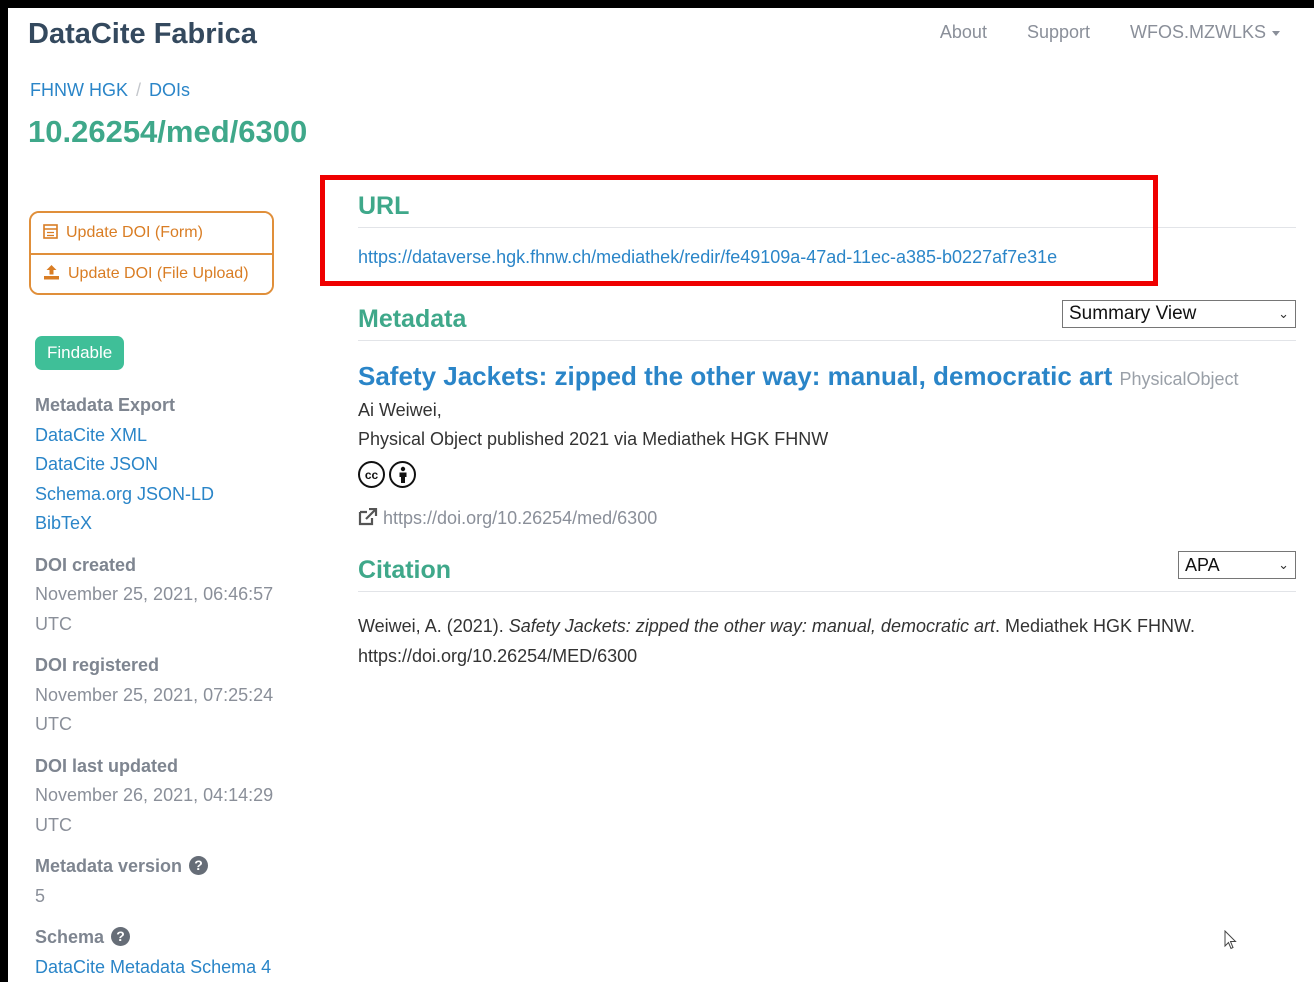 Image resolution: width=1314 pixels, height=982 pixels. I want to click on schema-label: Schema, so click(70, 937).